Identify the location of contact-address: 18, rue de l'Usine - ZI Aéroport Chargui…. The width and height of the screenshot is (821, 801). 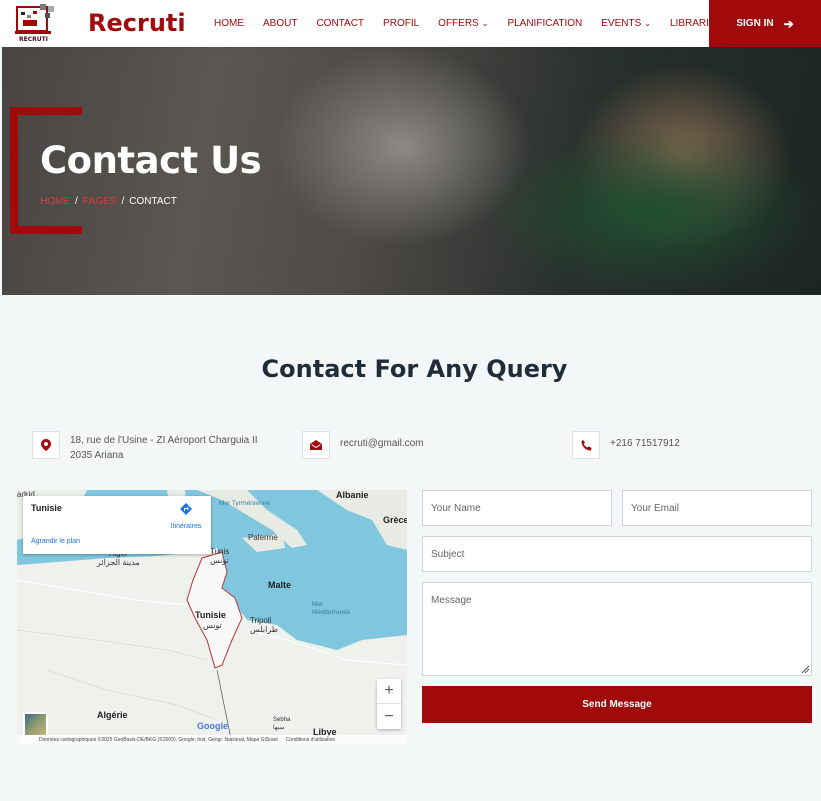
(145, 447).